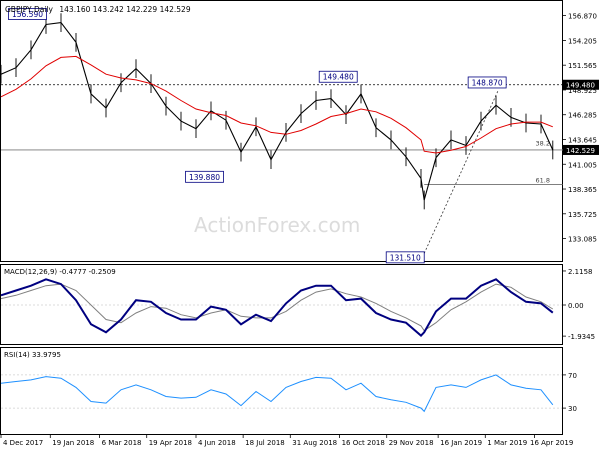  Describe the element at coordinates (338, 77) in the screenshot. I see `price-callout-label: 149.480` at that location.